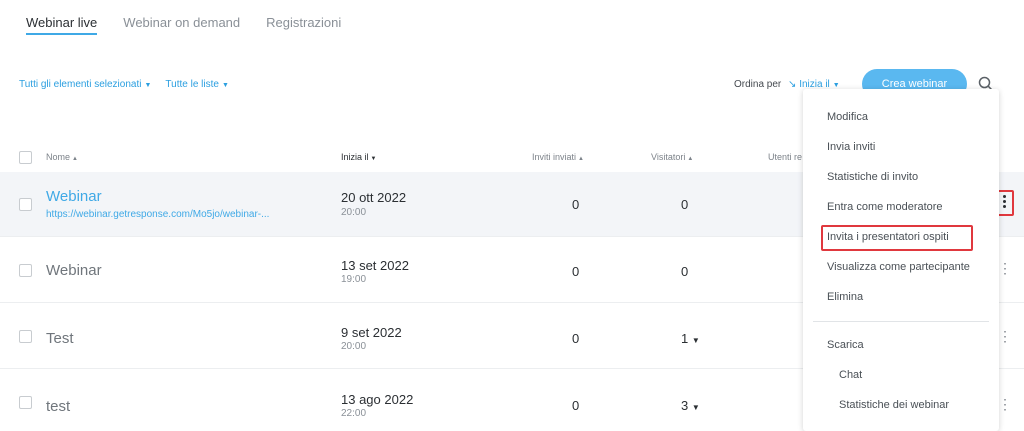 Image resolution: width=1024 pixels, height=431 pixels. Describe the element at coordinates (354, 413) in the screenshot. I see `start-time: 22:00` at that location.